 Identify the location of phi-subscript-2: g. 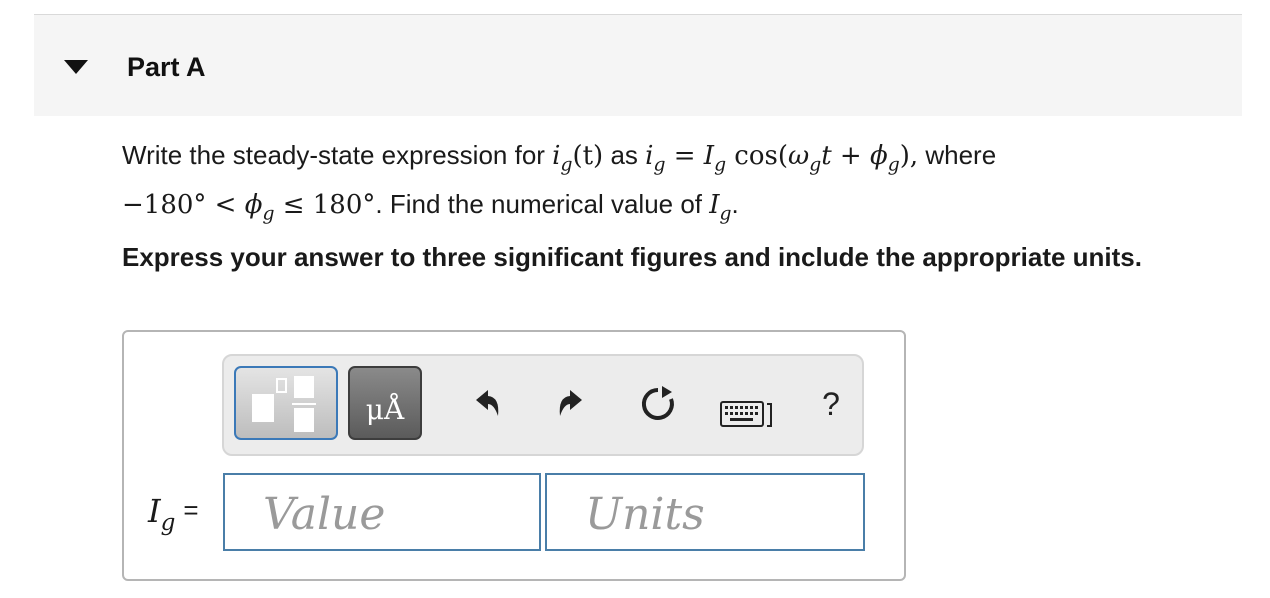
(268, 214).